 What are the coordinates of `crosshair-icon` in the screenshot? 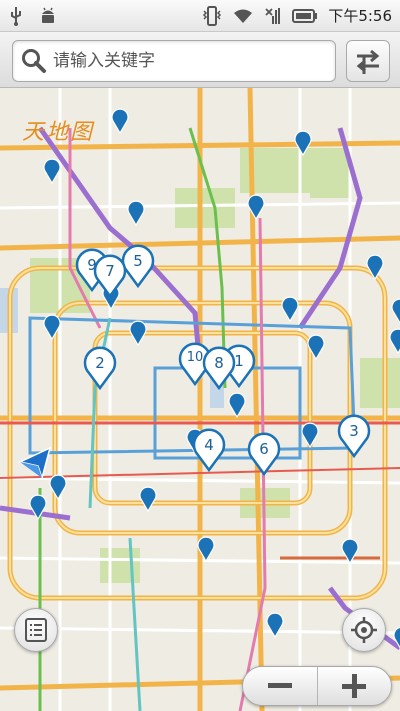 It's located at (364, 630).